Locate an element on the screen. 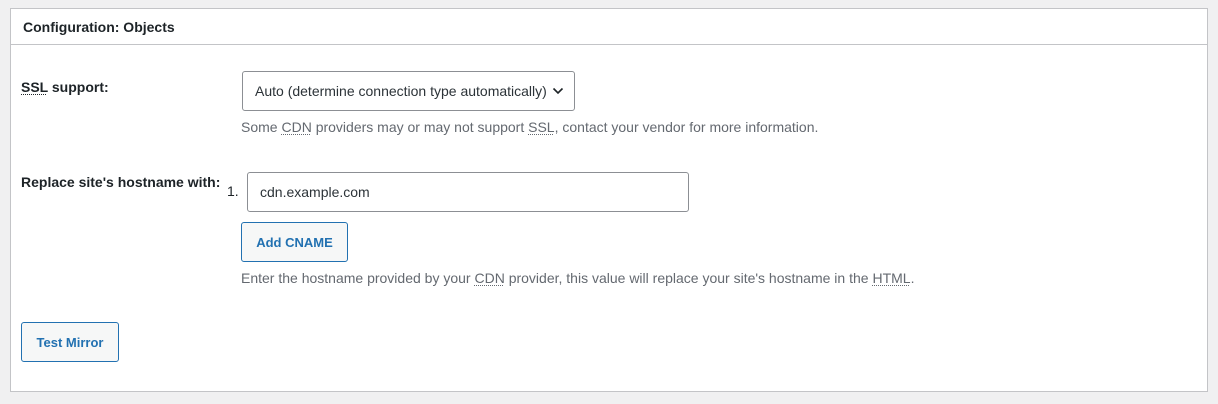 Image resolution: width=1218 pixels, height=404 pixels. ssl-support-label-text: support: is located at coordinates (78, 87).